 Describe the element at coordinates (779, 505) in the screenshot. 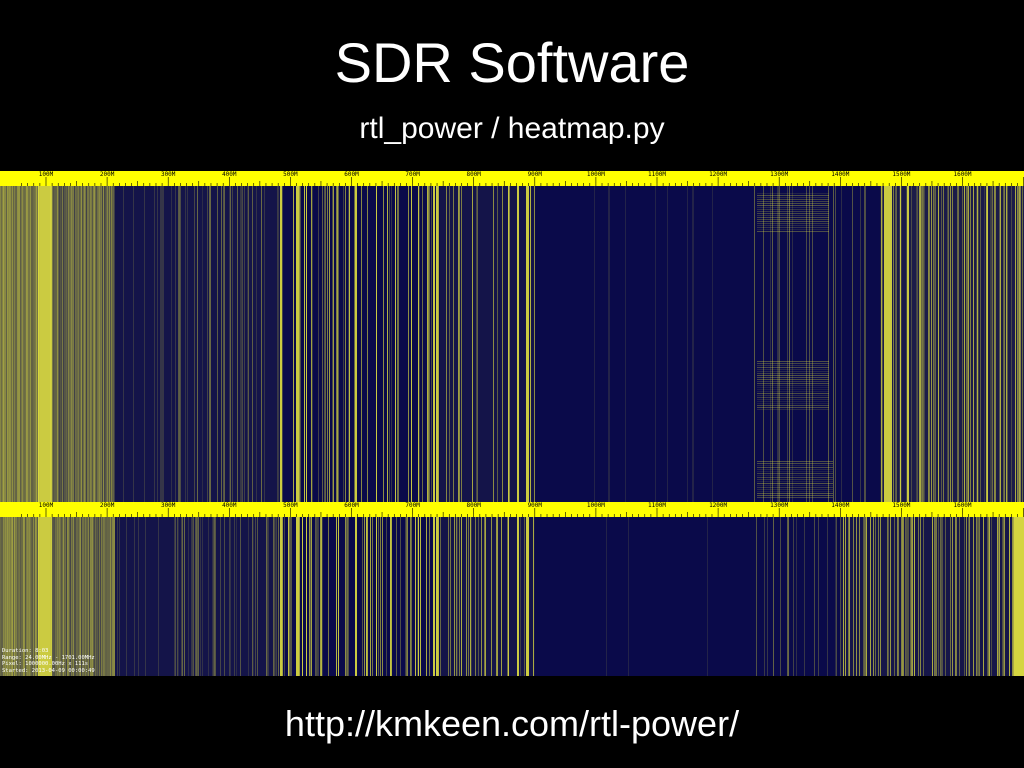

I see `scale-label: 1300M` at that location.